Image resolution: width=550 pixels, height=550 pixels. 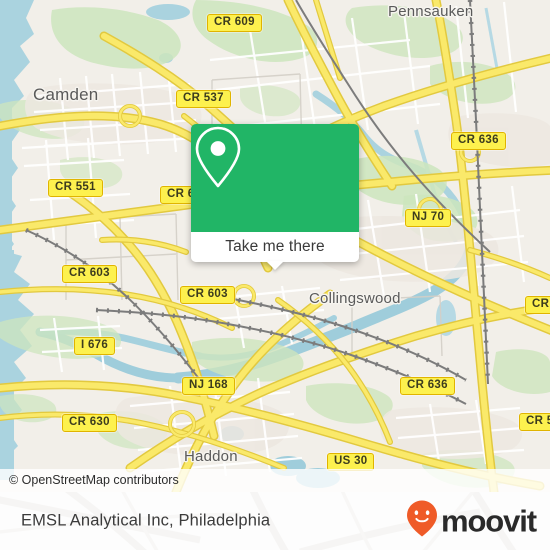 What do you see at coordinates (146, 520) in the screenshot?
I see `location-title: EMSL Analytical Inc, Philadelphia` at bounding box center [146, 520].